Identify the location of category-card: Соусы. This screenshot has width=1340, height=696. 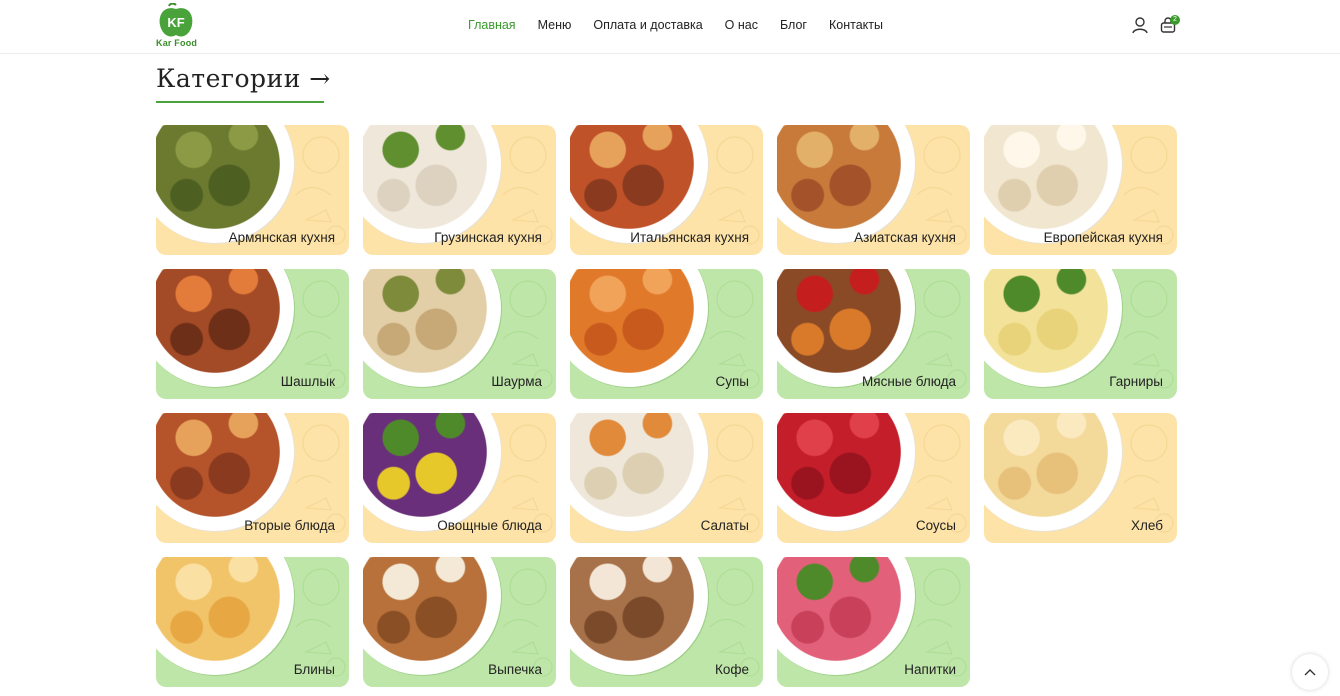
(873, 478).